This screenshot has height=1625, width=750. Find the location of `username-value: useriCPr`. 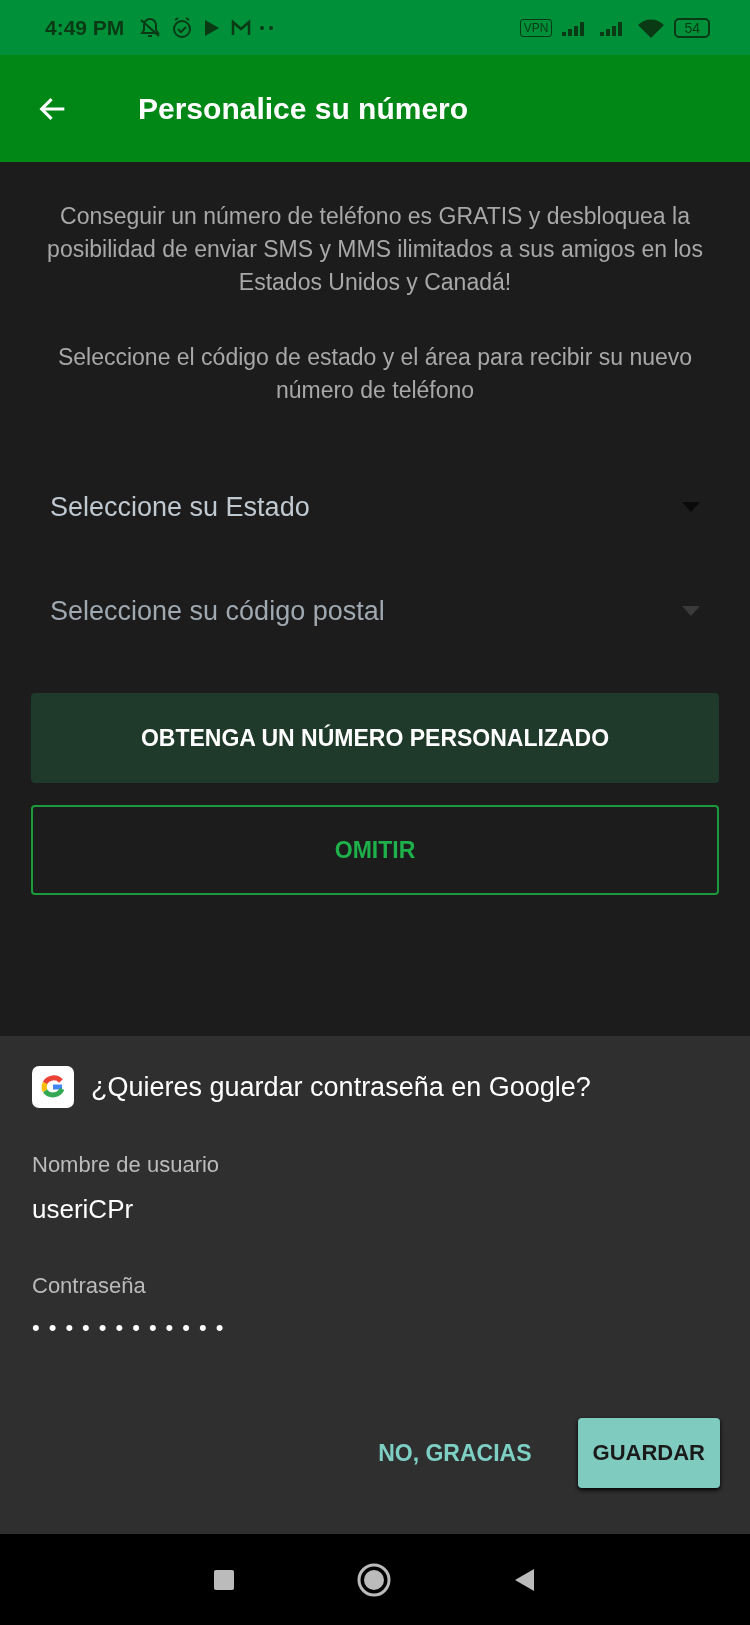

username-value: useriCPr is located at coordinates (83, 1209).